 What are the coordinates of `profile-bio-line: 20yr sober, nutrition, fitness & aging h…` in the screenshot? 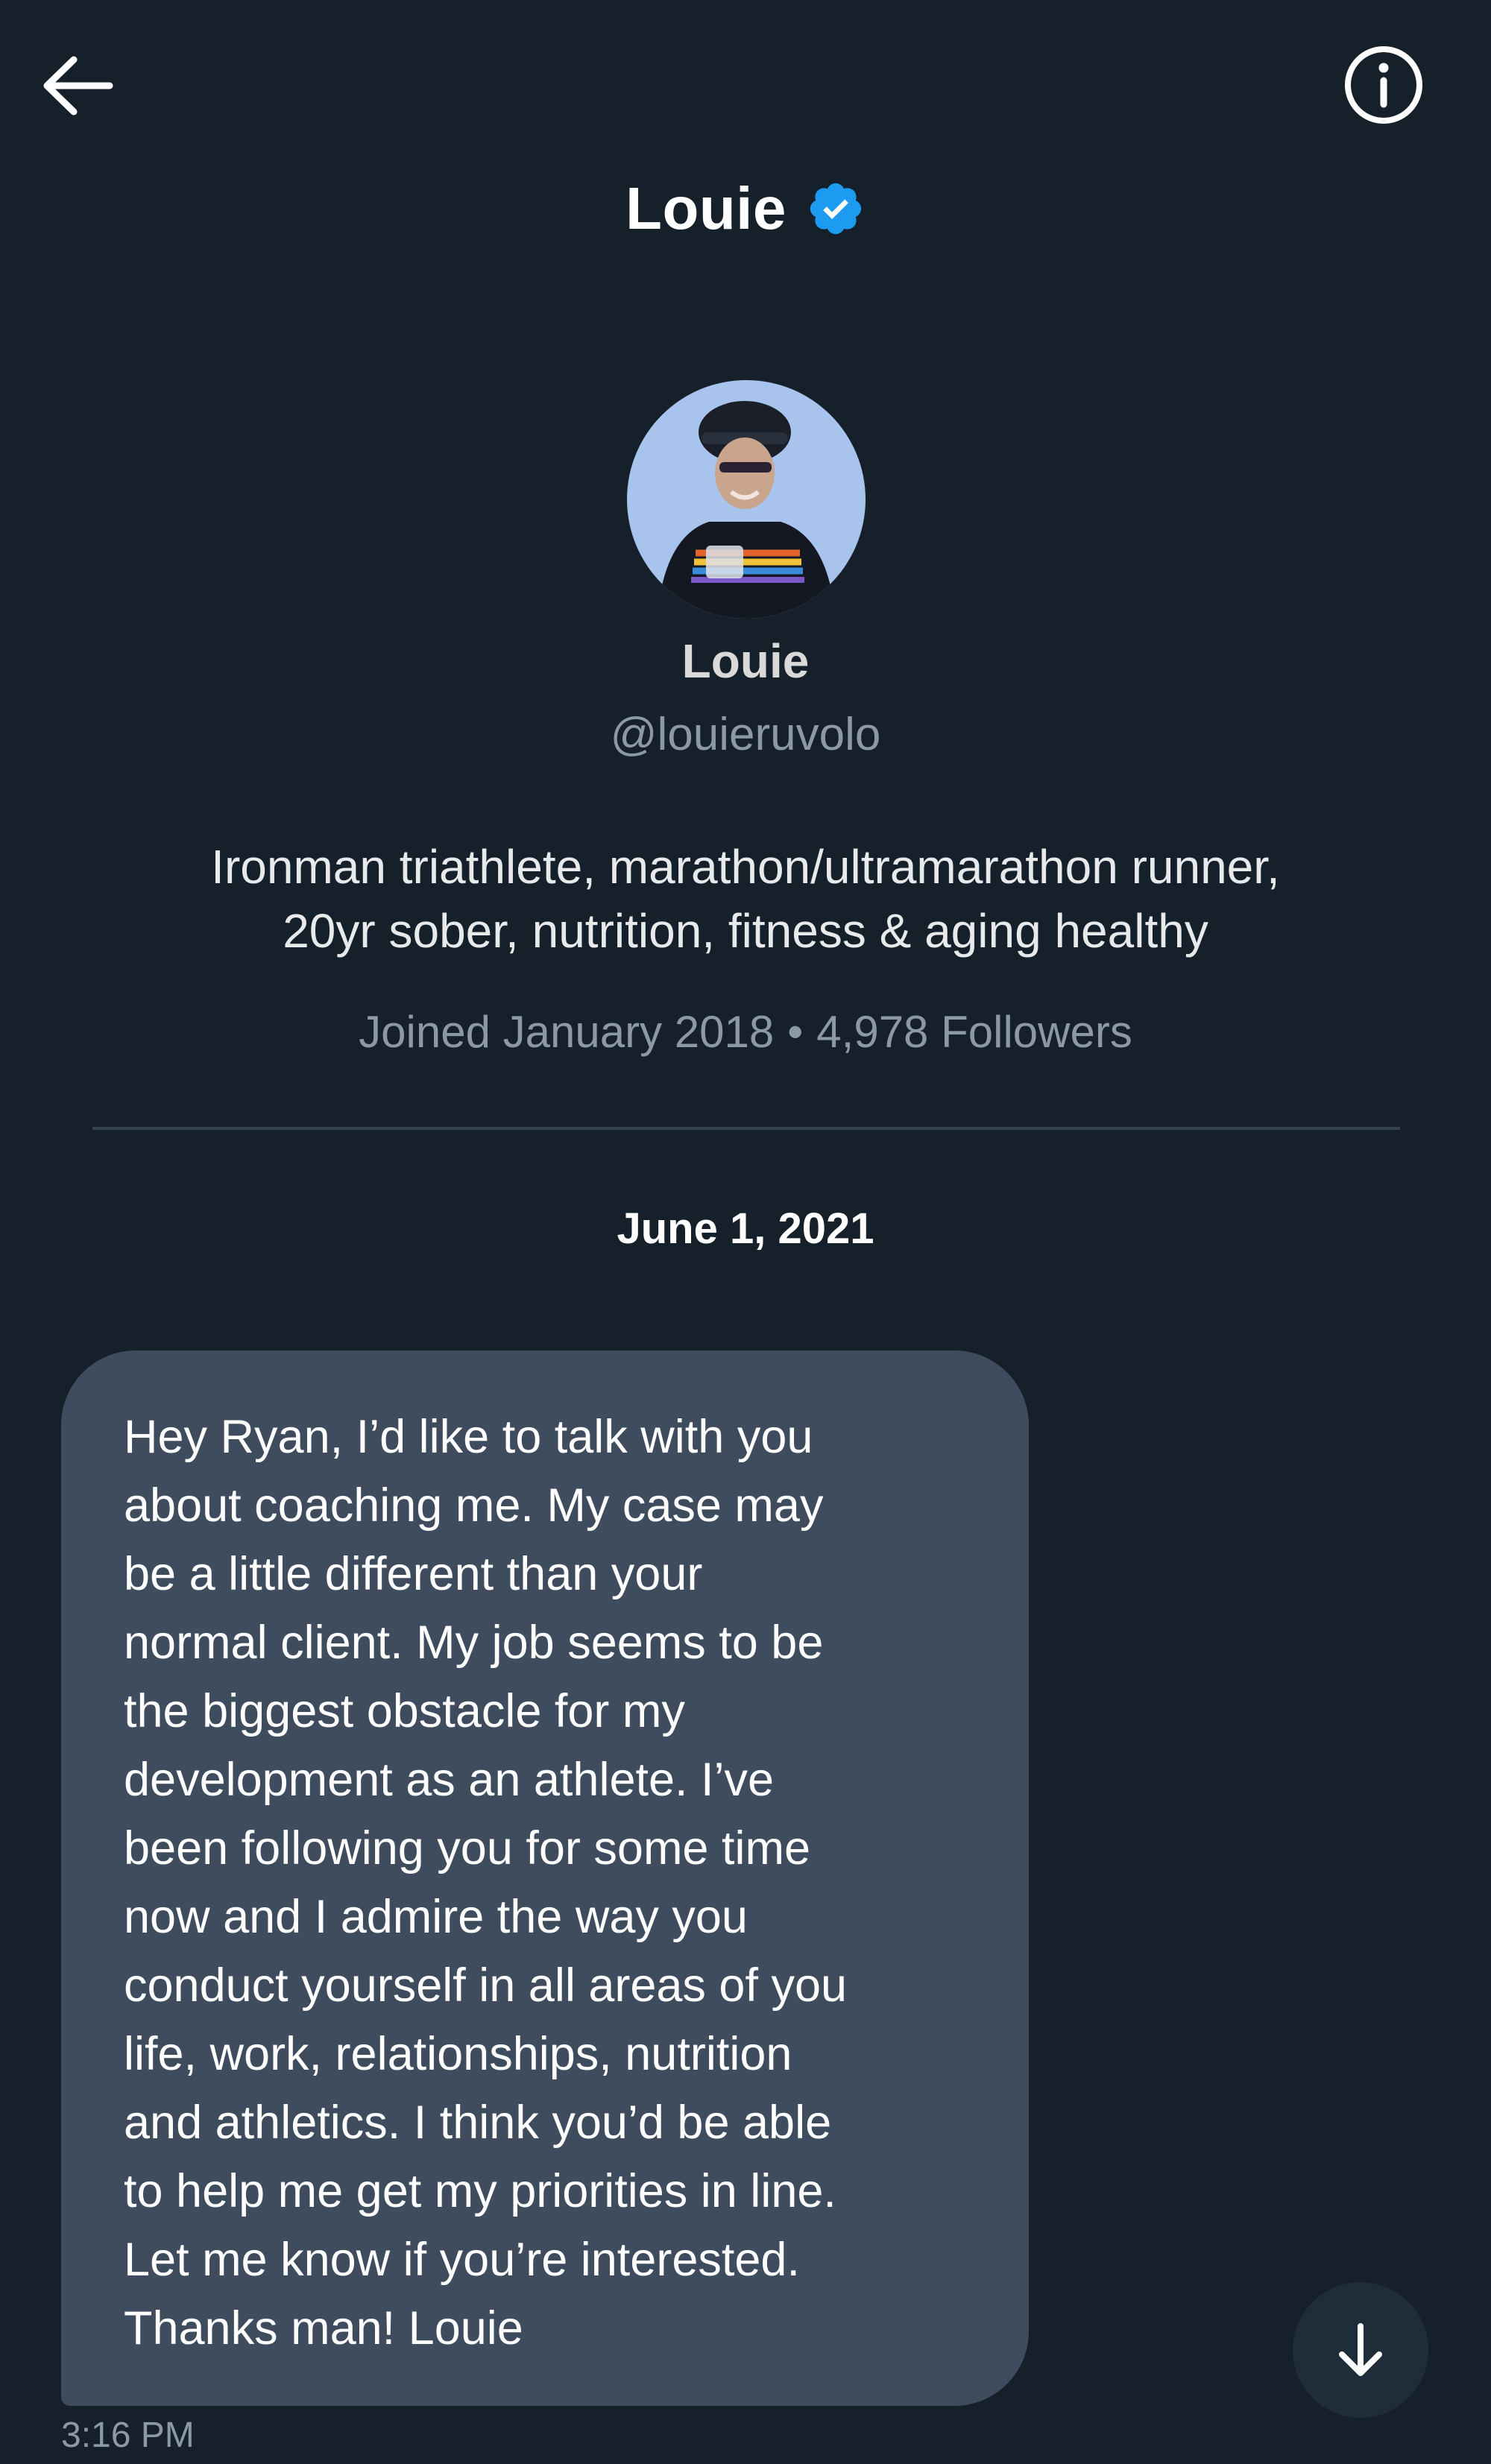 It's located at (745, 931).